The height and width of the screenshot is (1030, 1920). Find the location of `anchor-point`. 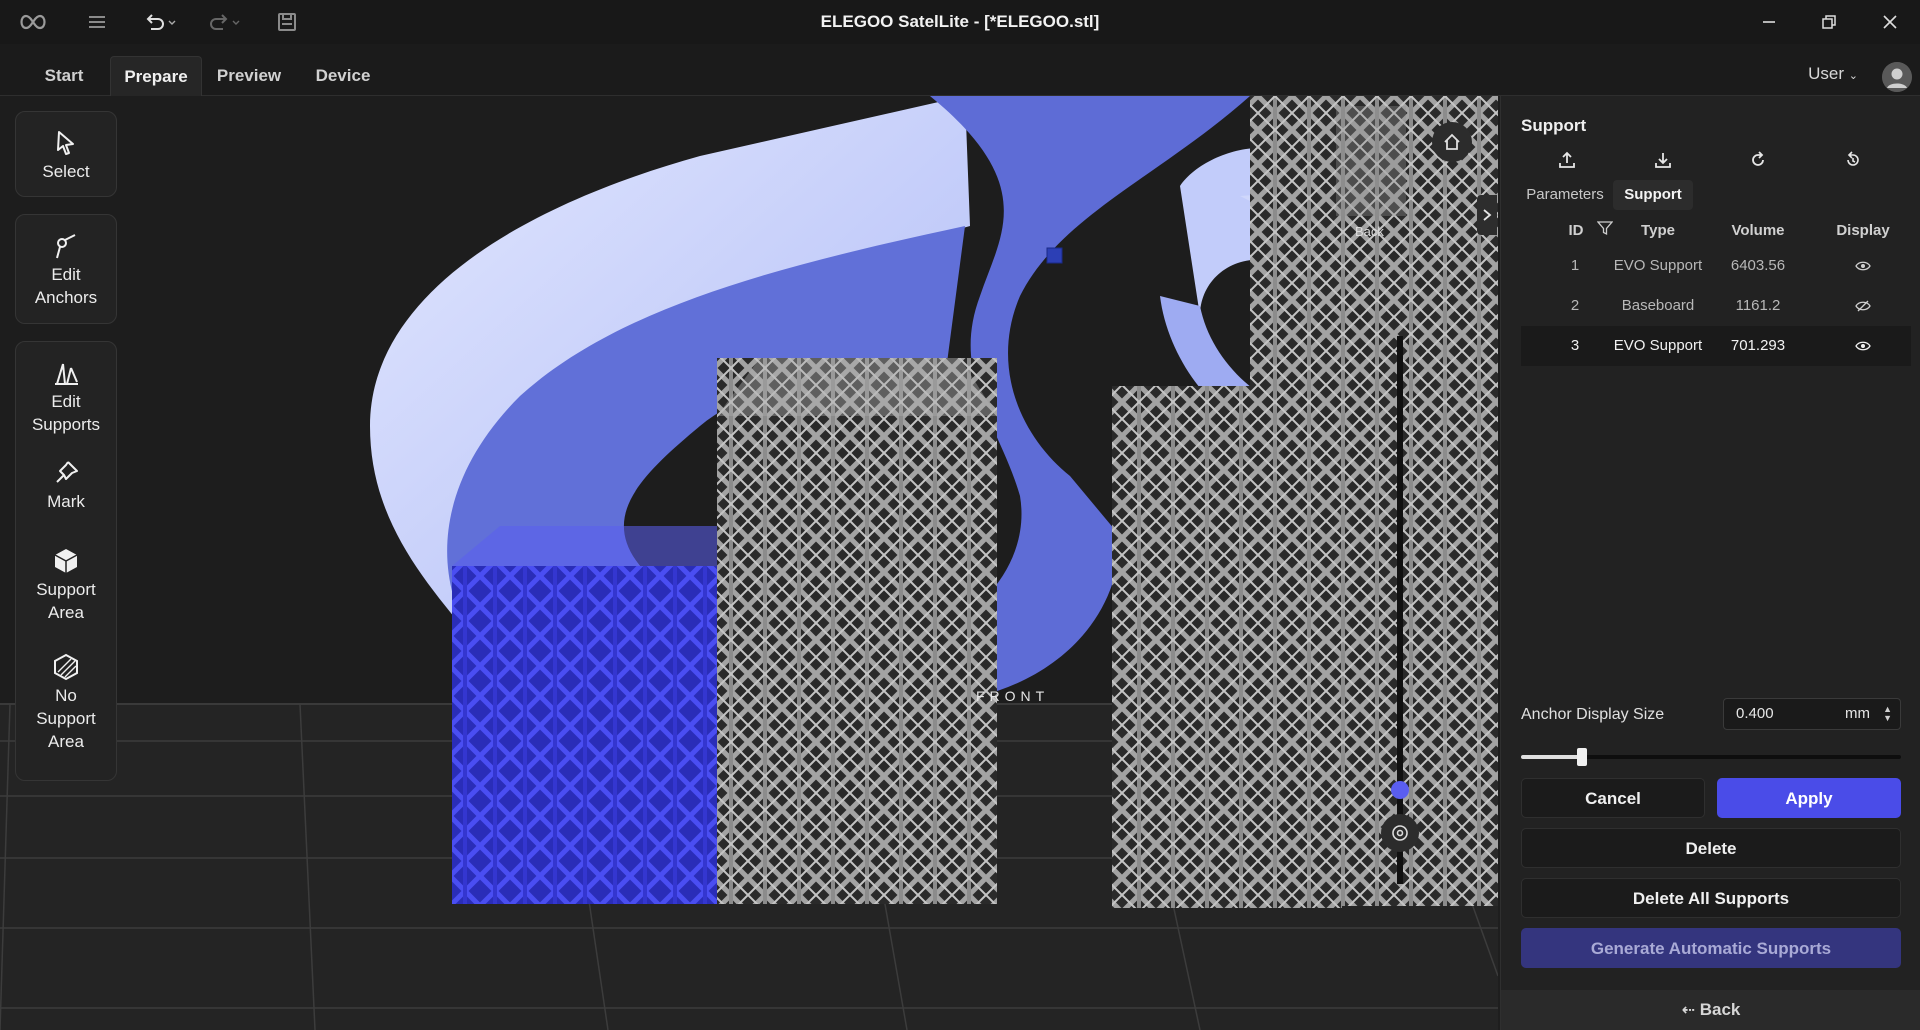

anchor-point is located at coordinates (1054, 255).